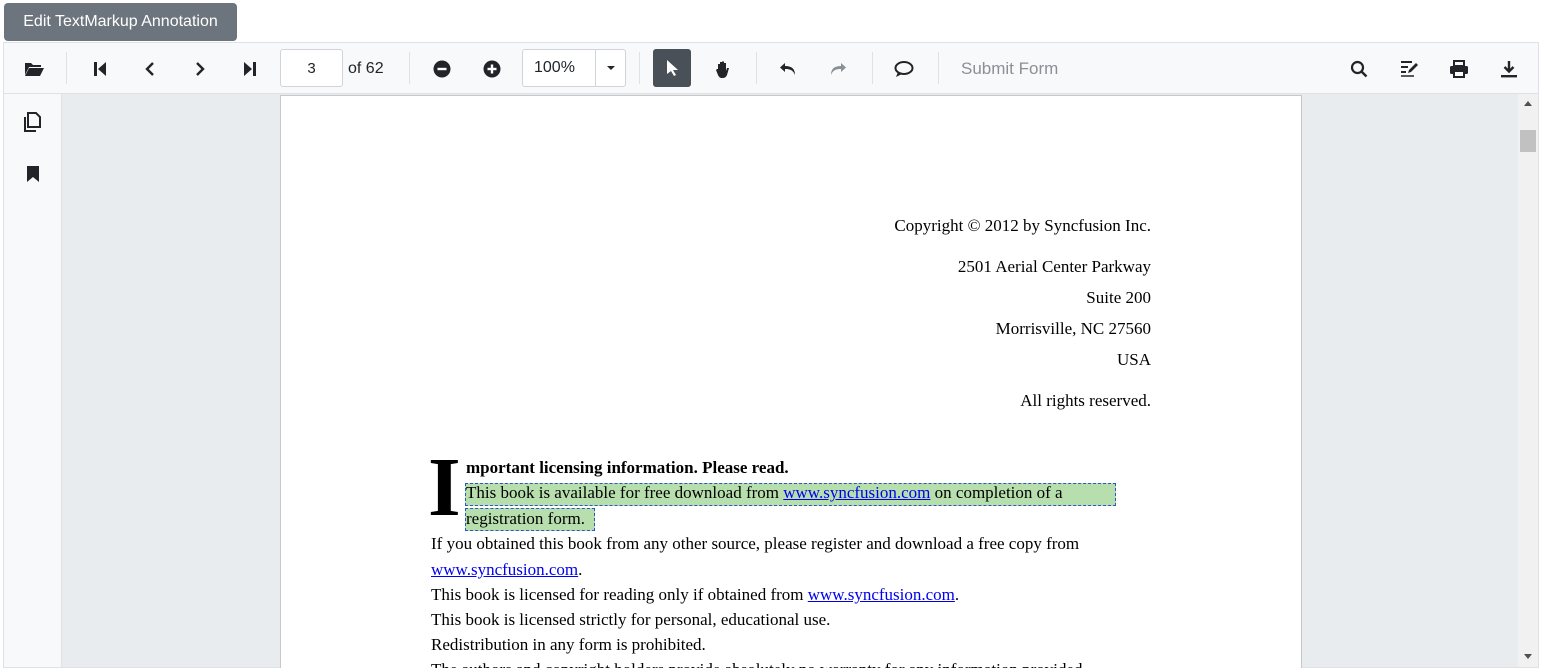 This screenshot has width=1542, height=668. What do you see at coordinates (723, 68) in the screenshot?
I see `pan-hand-icon` at bounding box center [723, 68].